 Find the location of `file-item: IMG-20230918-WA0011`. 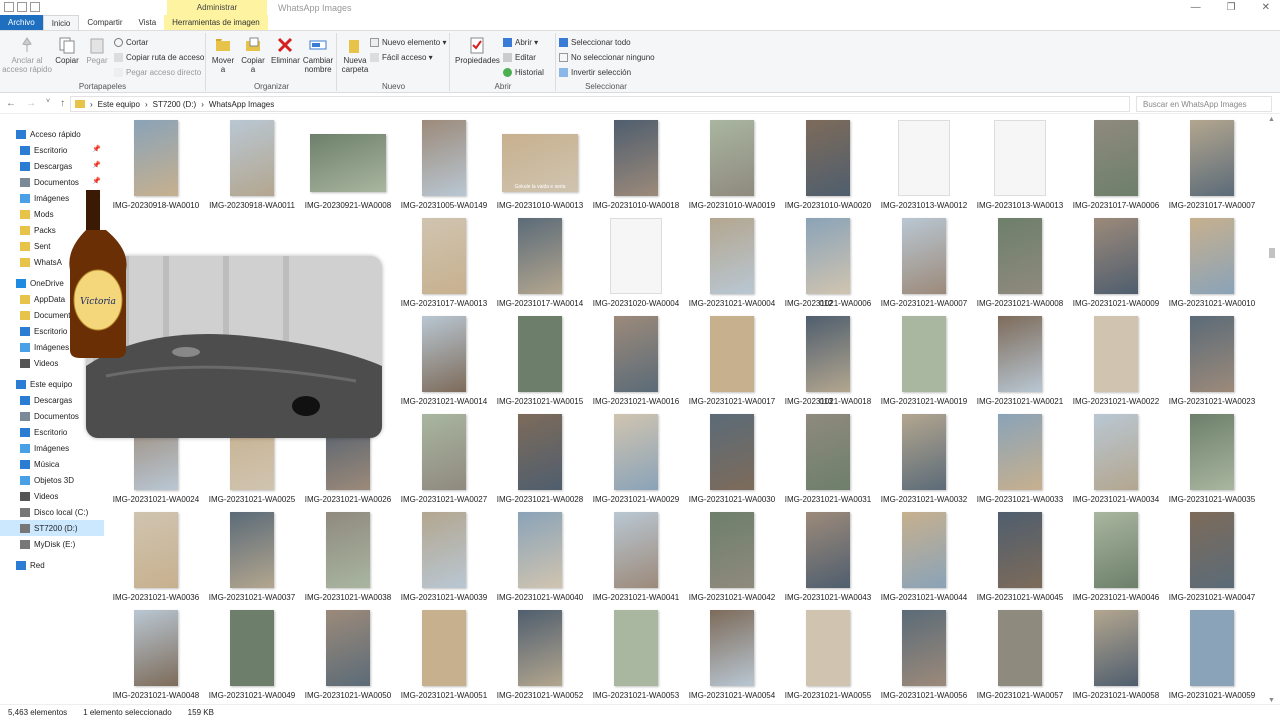

file-item: IMG-20230918-WA0011 is located at coordinates (252, 165).